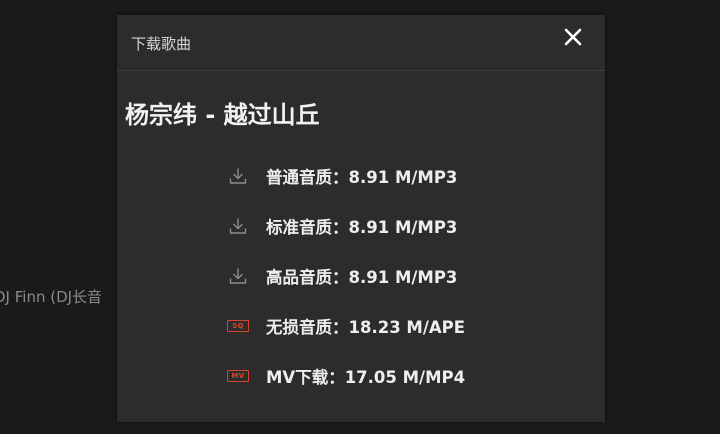 This screenshot has height=434, width=720. I want to click on dialog-header: 下载歌曲, so click(361, 43).